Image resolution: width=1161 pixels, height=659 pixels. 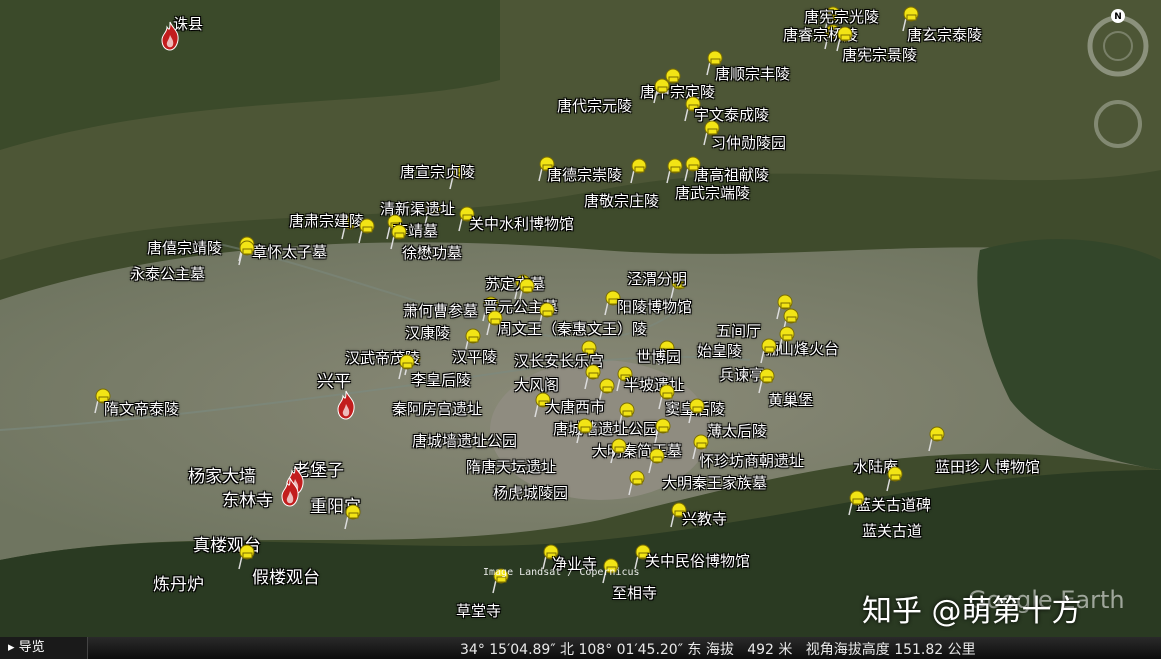 I want to click on placemark-label: 五间厅, so click(x=738, y=330).